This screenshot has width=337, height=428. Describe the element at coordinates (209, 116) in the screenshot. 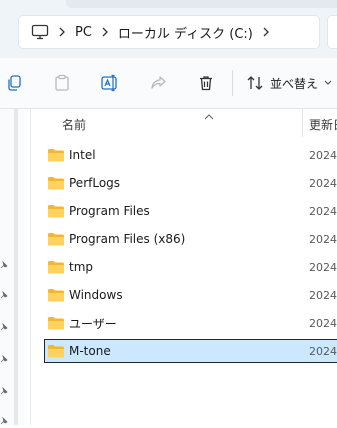

I see `sort-ascending-icon` at that location.